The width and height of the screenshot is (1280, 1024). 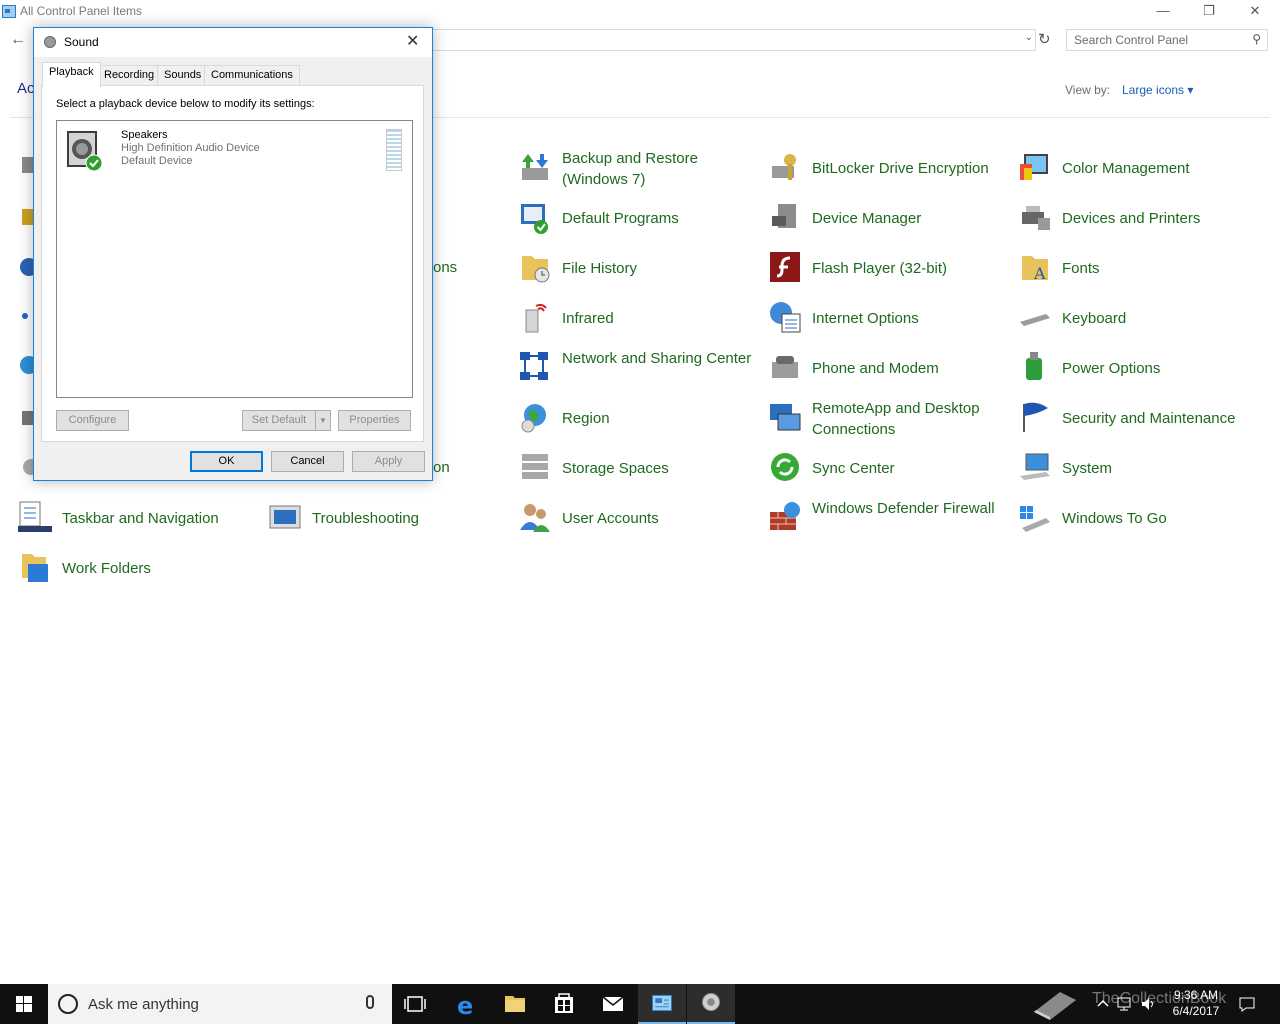 What do you see at coordinates (784, 216) in the screenshot?
I see `device-manager-icon` at bounding box center [784, 216].